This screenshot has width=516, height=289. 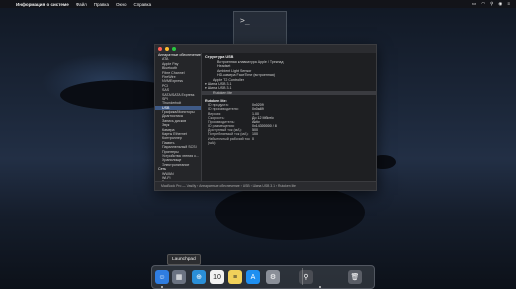 What do you see at coordinates (235, 277) in the screenshot?
I see `notes-icon: ≡` at bounding box center [235, 277].